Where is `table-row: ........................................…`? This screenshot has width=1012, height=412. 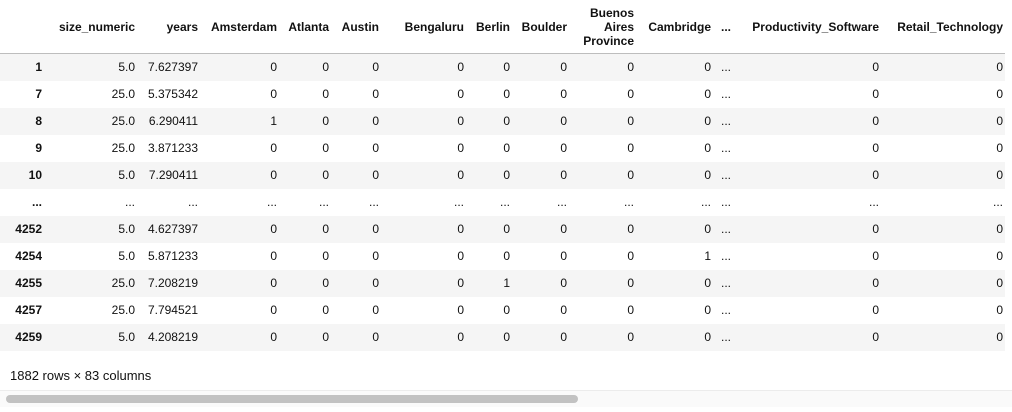 table-row: ........................................… is located at coordinates (502, 202).